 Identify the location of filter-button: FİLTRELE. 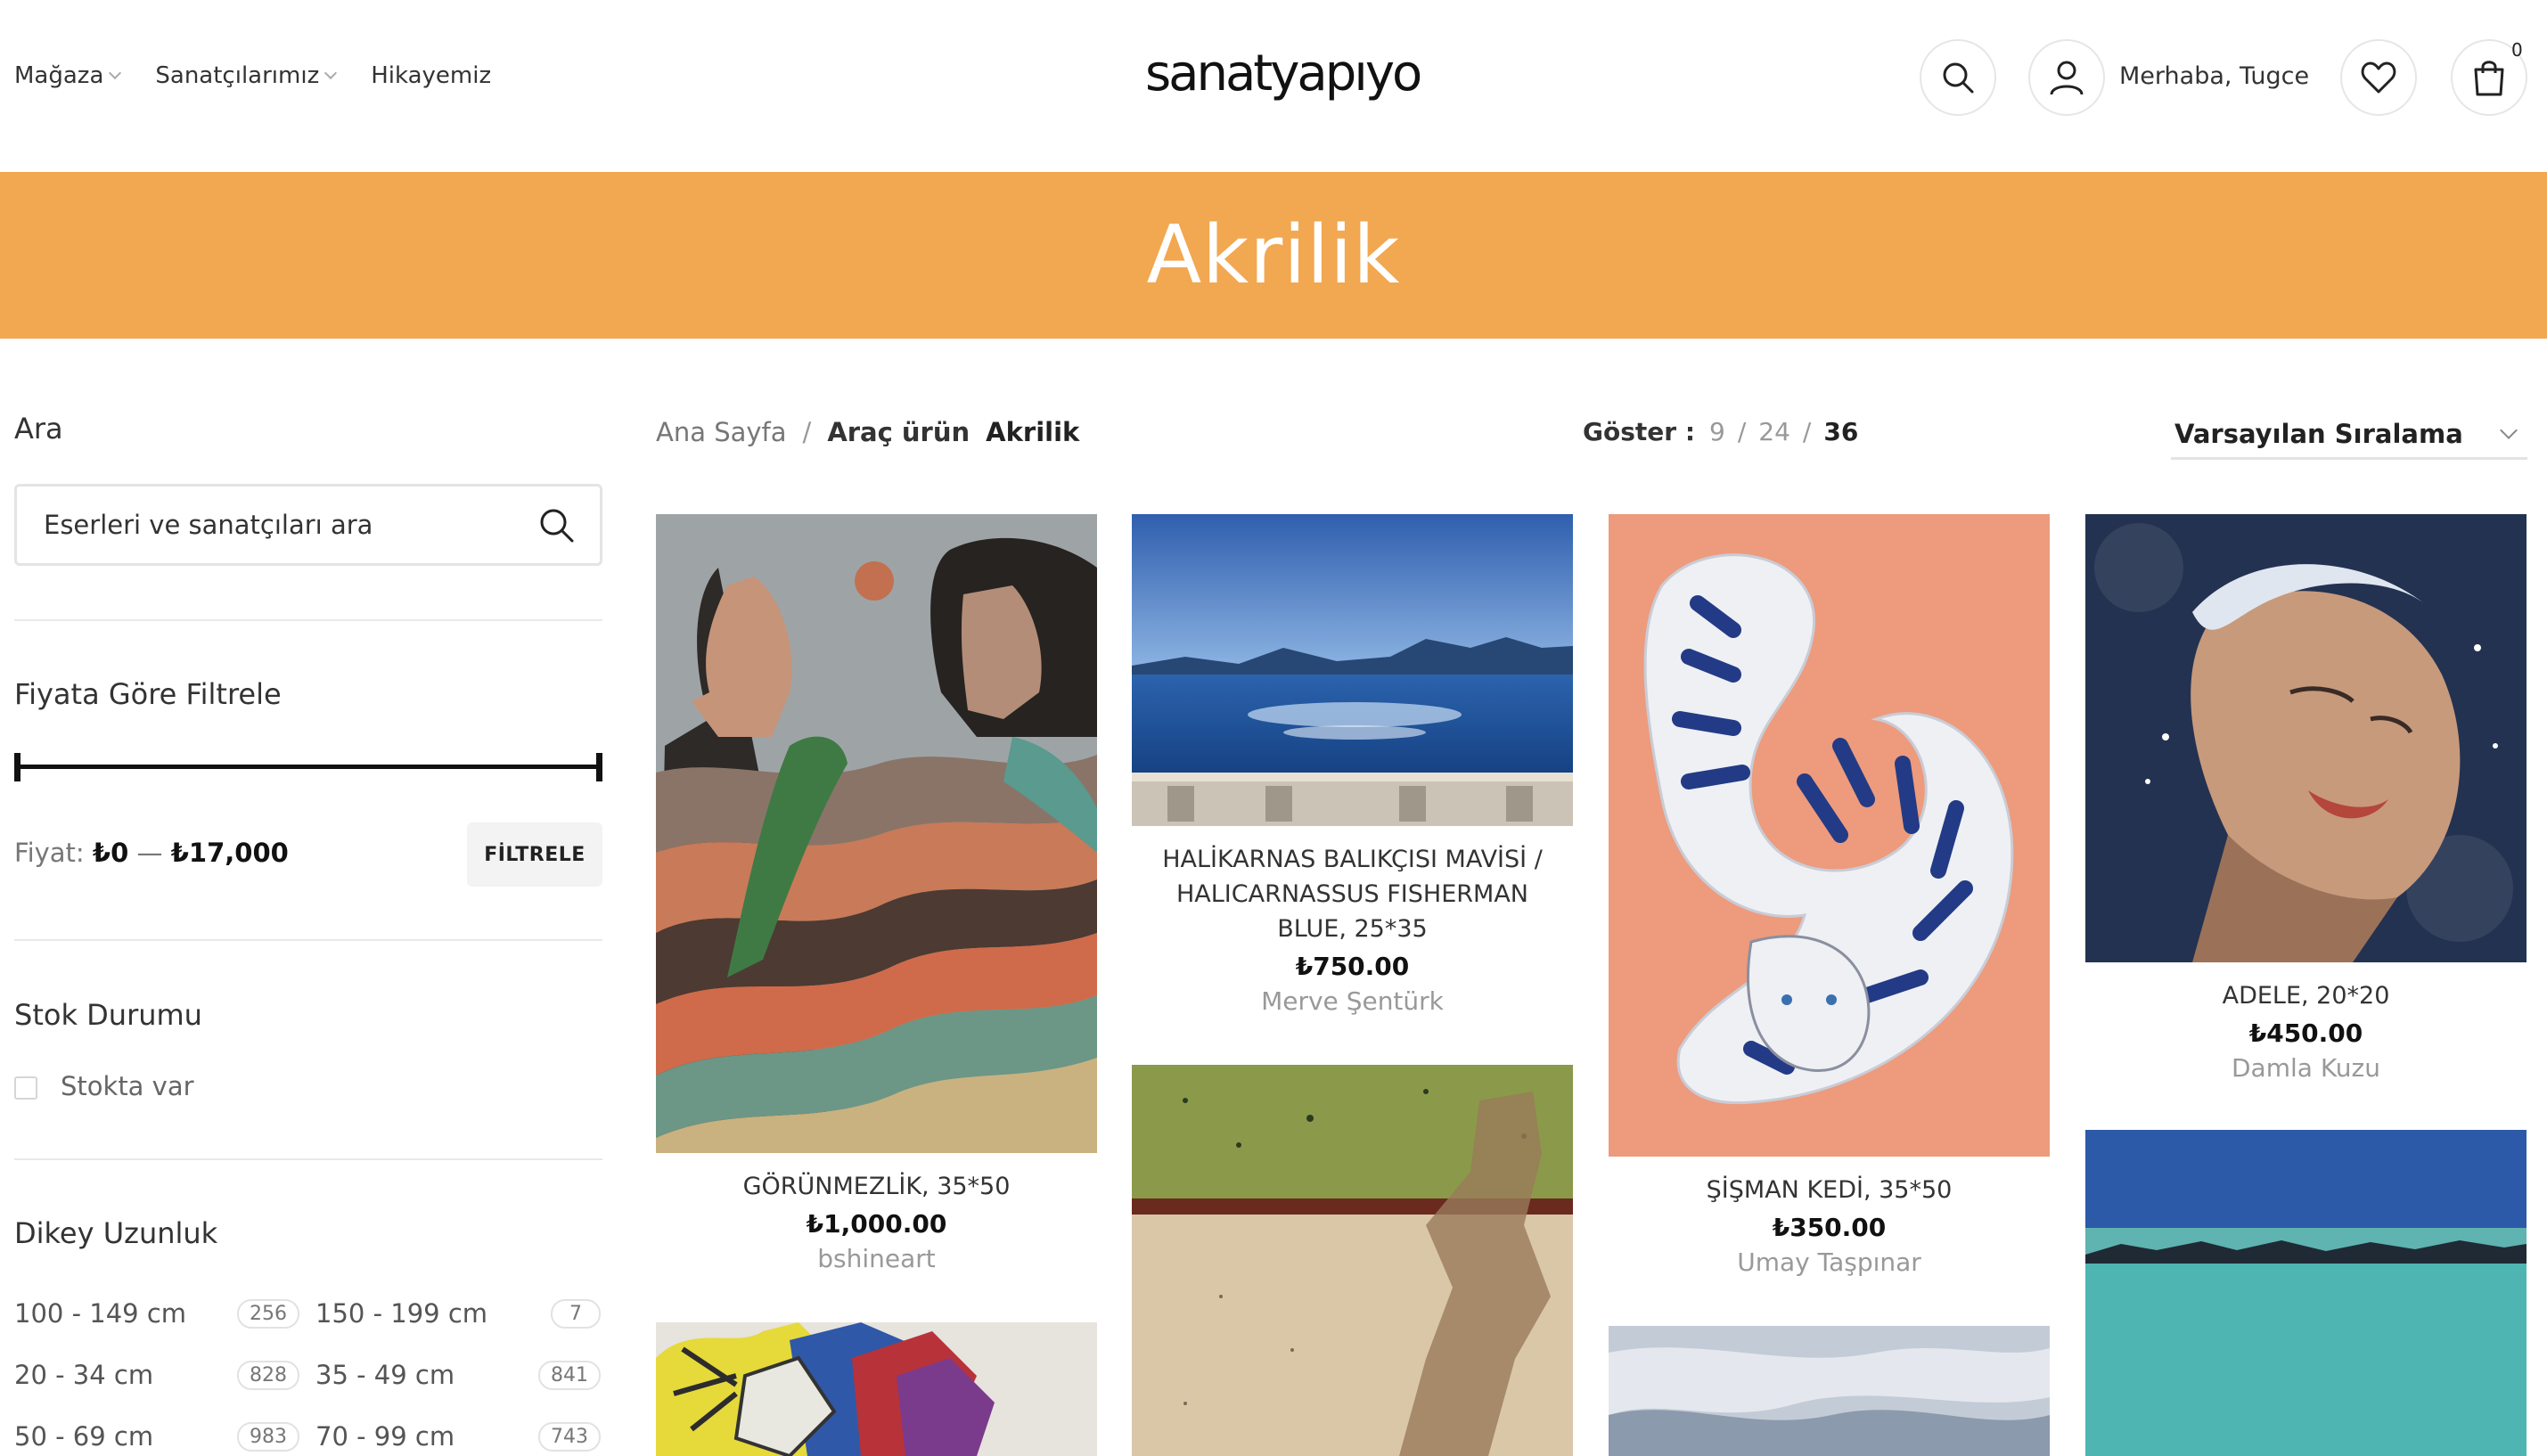
(534, 855).